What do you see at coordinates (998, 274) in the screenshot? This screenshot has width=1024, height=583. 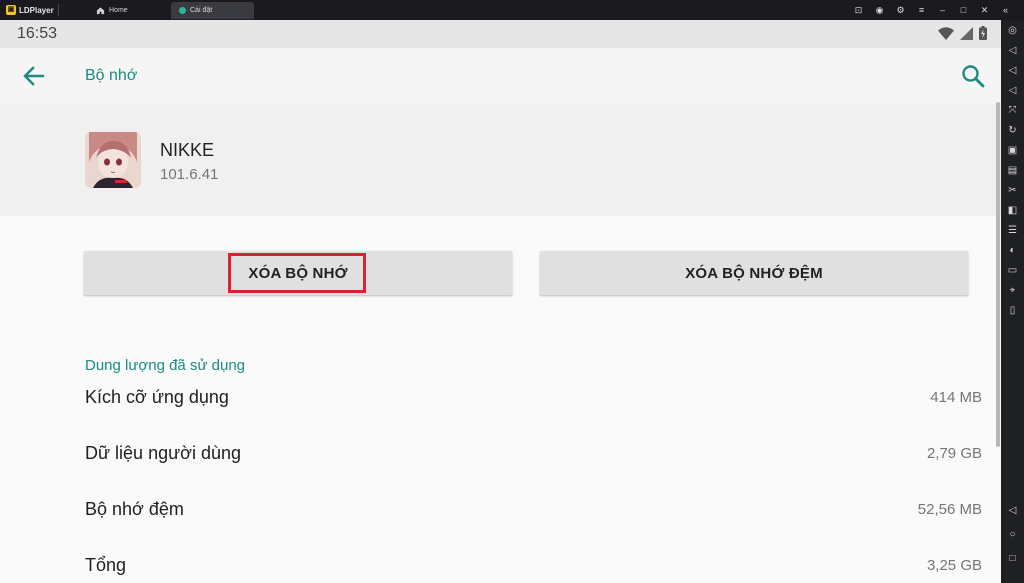 I see `scrollbar` at bounding box center [998, 274].